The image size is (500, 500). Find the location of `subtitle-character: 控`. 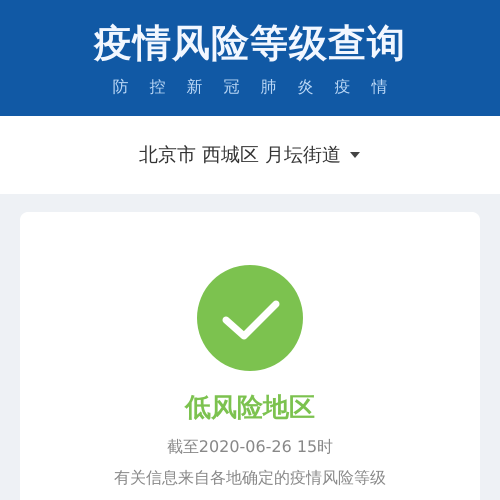

subtitle-character: 控 is located at coordinates (158, 87).